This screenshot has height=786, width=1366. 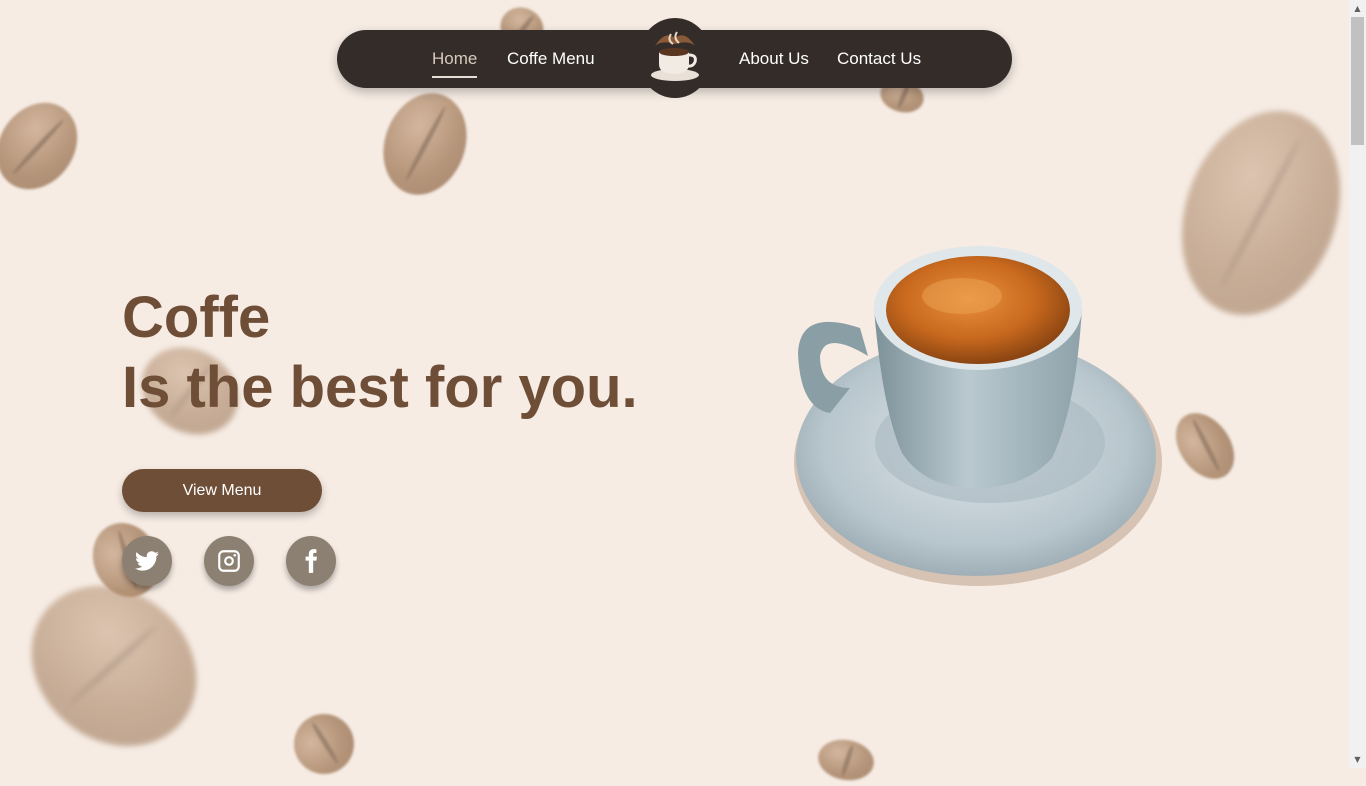 I want to click on espresso-cup-image, so click(x=978, y=416).